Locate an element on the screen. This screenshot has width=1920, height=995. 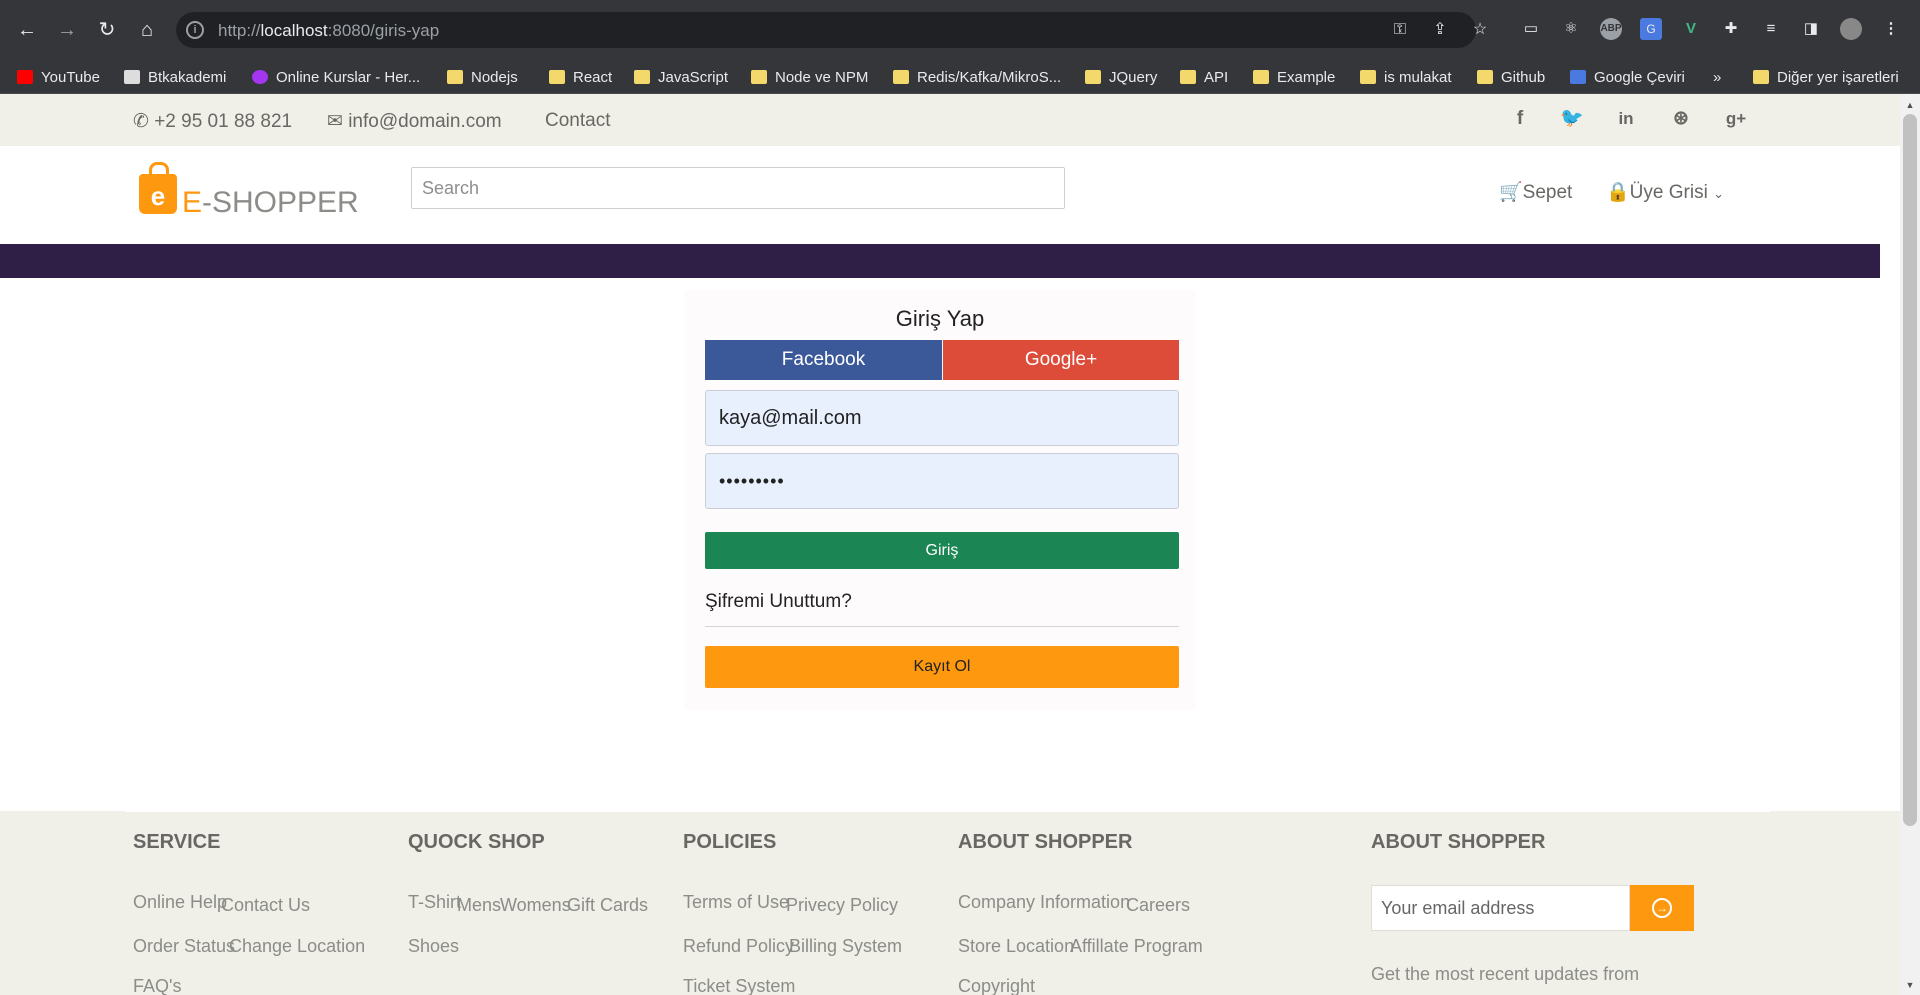
cart-icon: 🛒 is located at coordinates (1511, 192).